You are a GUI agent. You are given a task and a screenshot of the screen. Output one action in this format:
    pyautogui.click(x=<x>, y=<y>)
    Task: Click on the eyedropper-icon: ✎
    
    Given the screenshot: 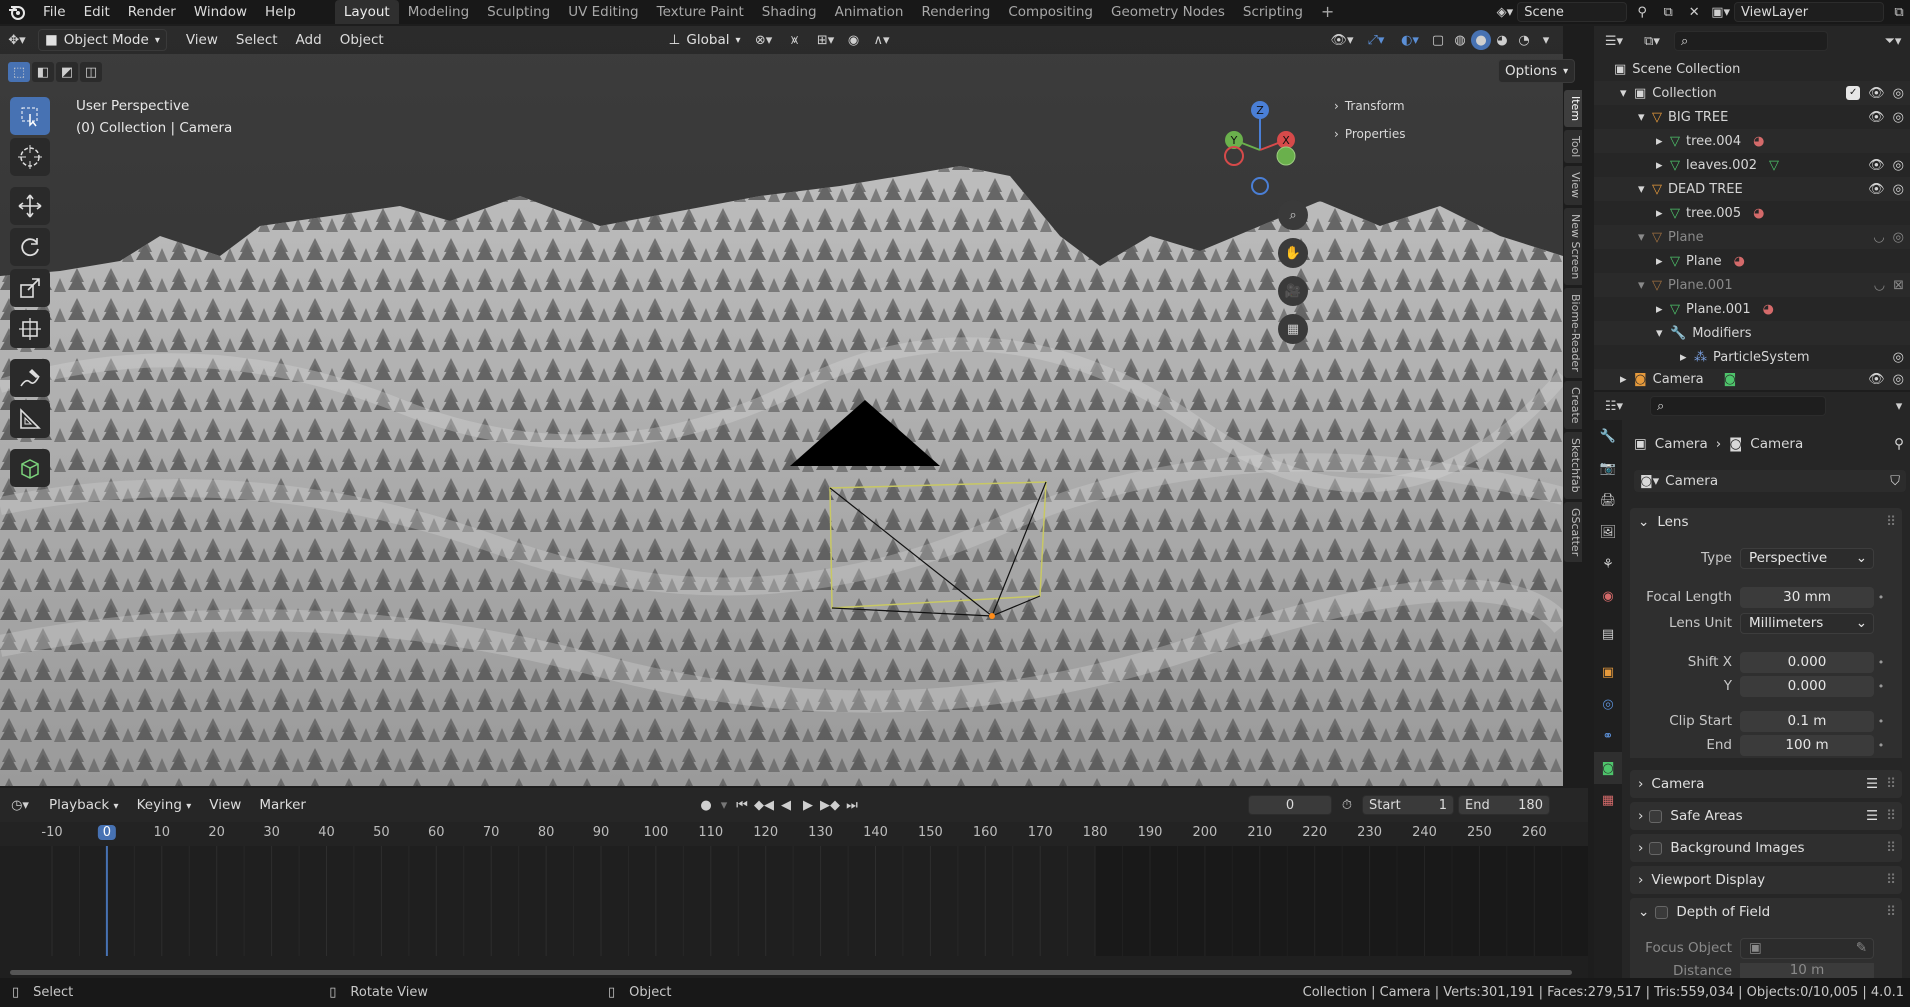 What is the action you would take?
    pyautogui.click(x=1861, y=948)
    